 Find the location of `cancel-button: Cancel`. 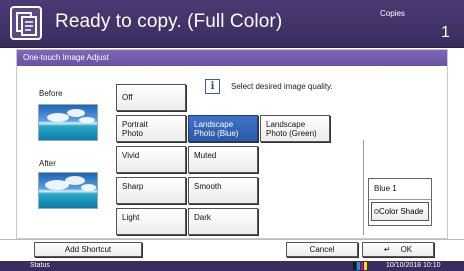

cancel-button: Cancel is located at coordinates (322, 249).